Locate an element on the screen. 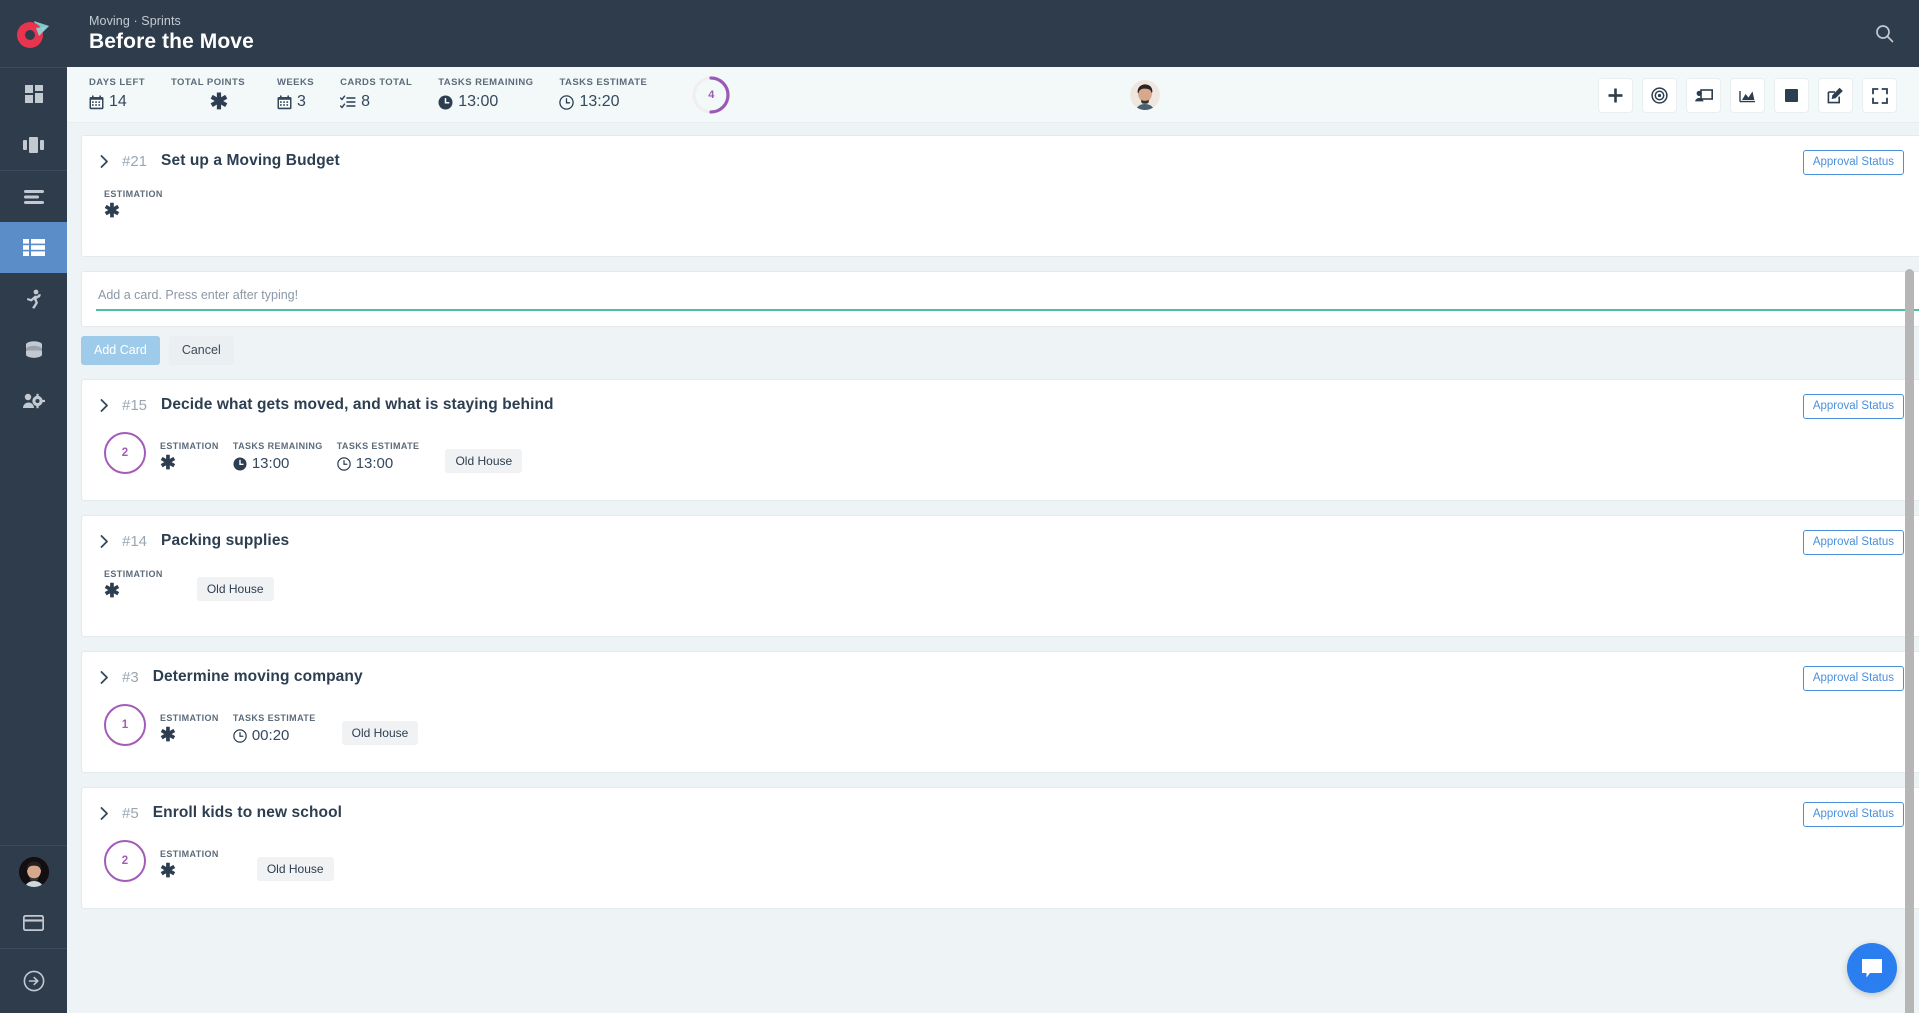 This screenshot has width=1919, height=1013. card-number: #14 is located at coordinates (135, 541).